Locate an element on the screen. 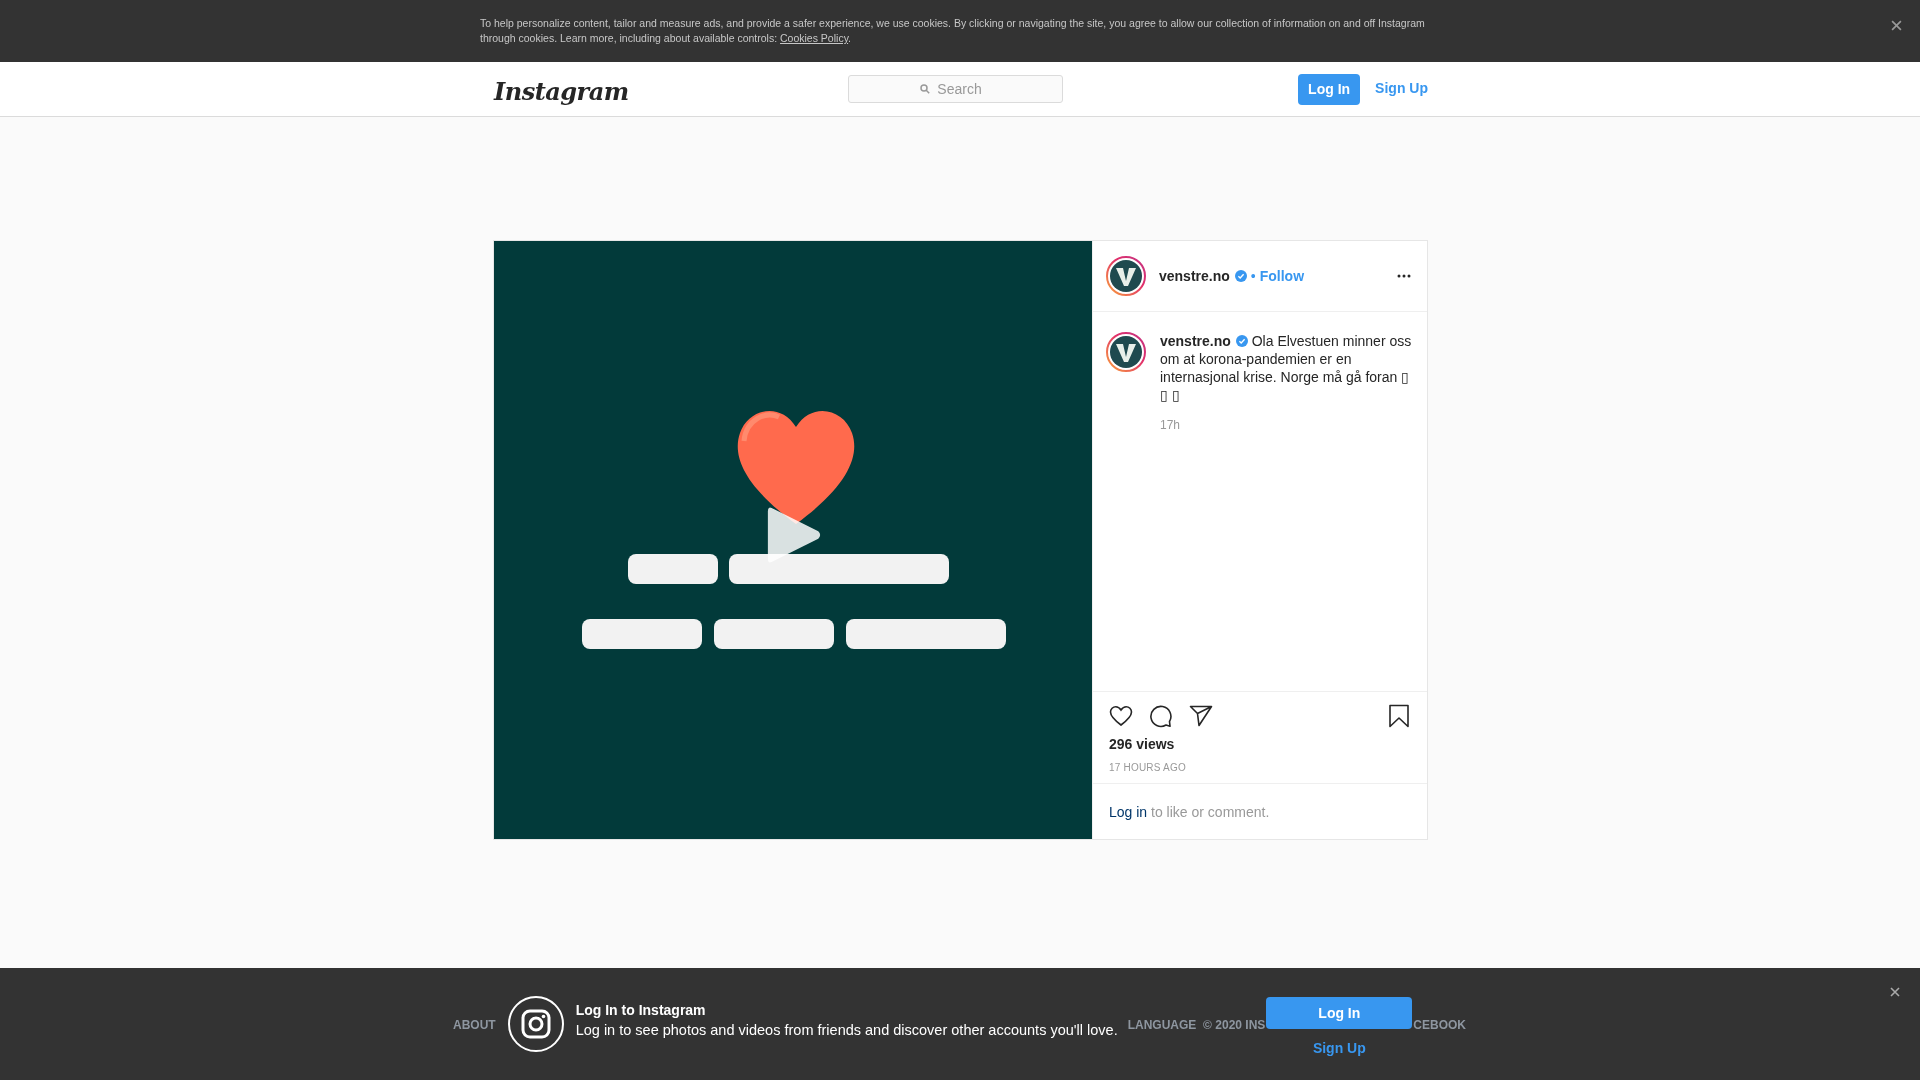  paper-plane-icon is located at coordinates (1201, 716).